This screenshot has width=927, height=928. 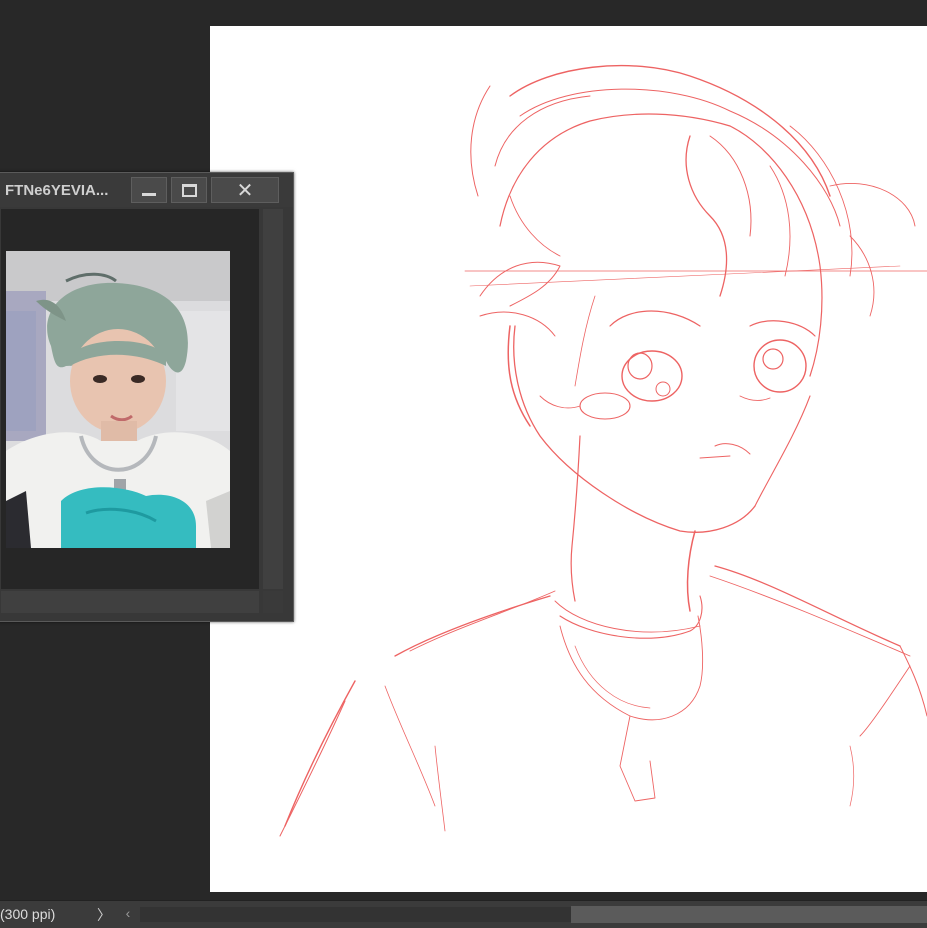 What do you see at coordinates (273, 602) in the screenshot?
I see `reference-resize-corner` at bounding box center [273, 602].